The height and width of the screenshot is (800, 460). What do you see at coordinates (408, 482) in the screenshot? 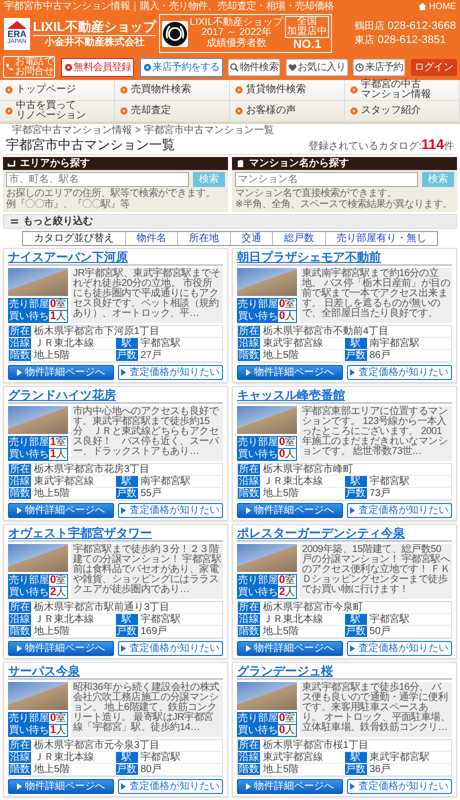
I see `info-value: 宇都宮駅` at bounding box center [408, 482].